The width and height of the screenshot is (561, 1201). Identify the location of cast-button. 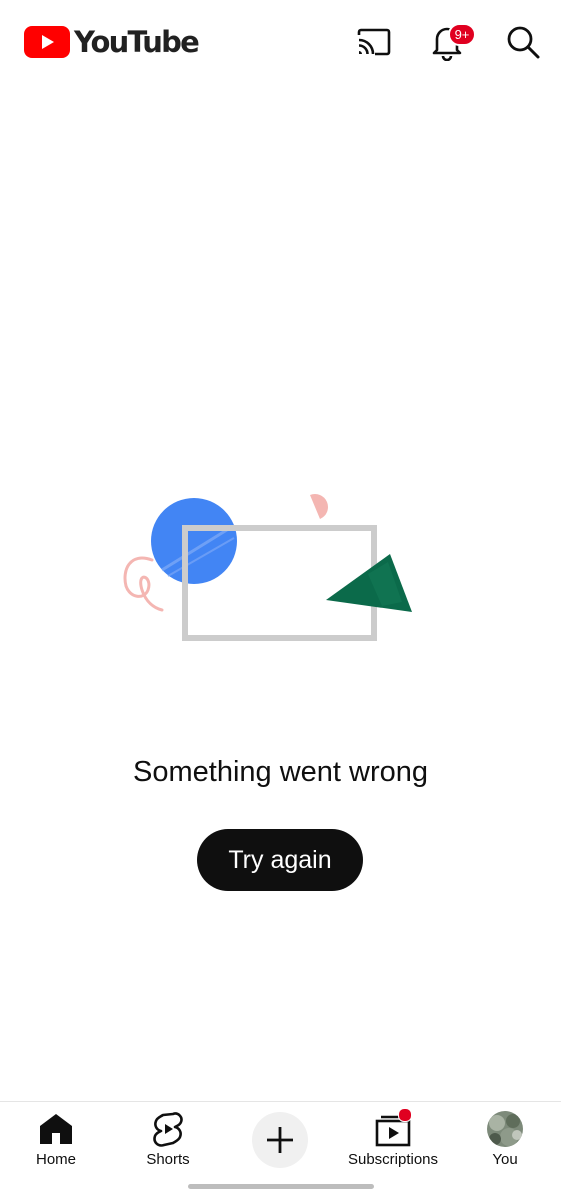
(374, 42).